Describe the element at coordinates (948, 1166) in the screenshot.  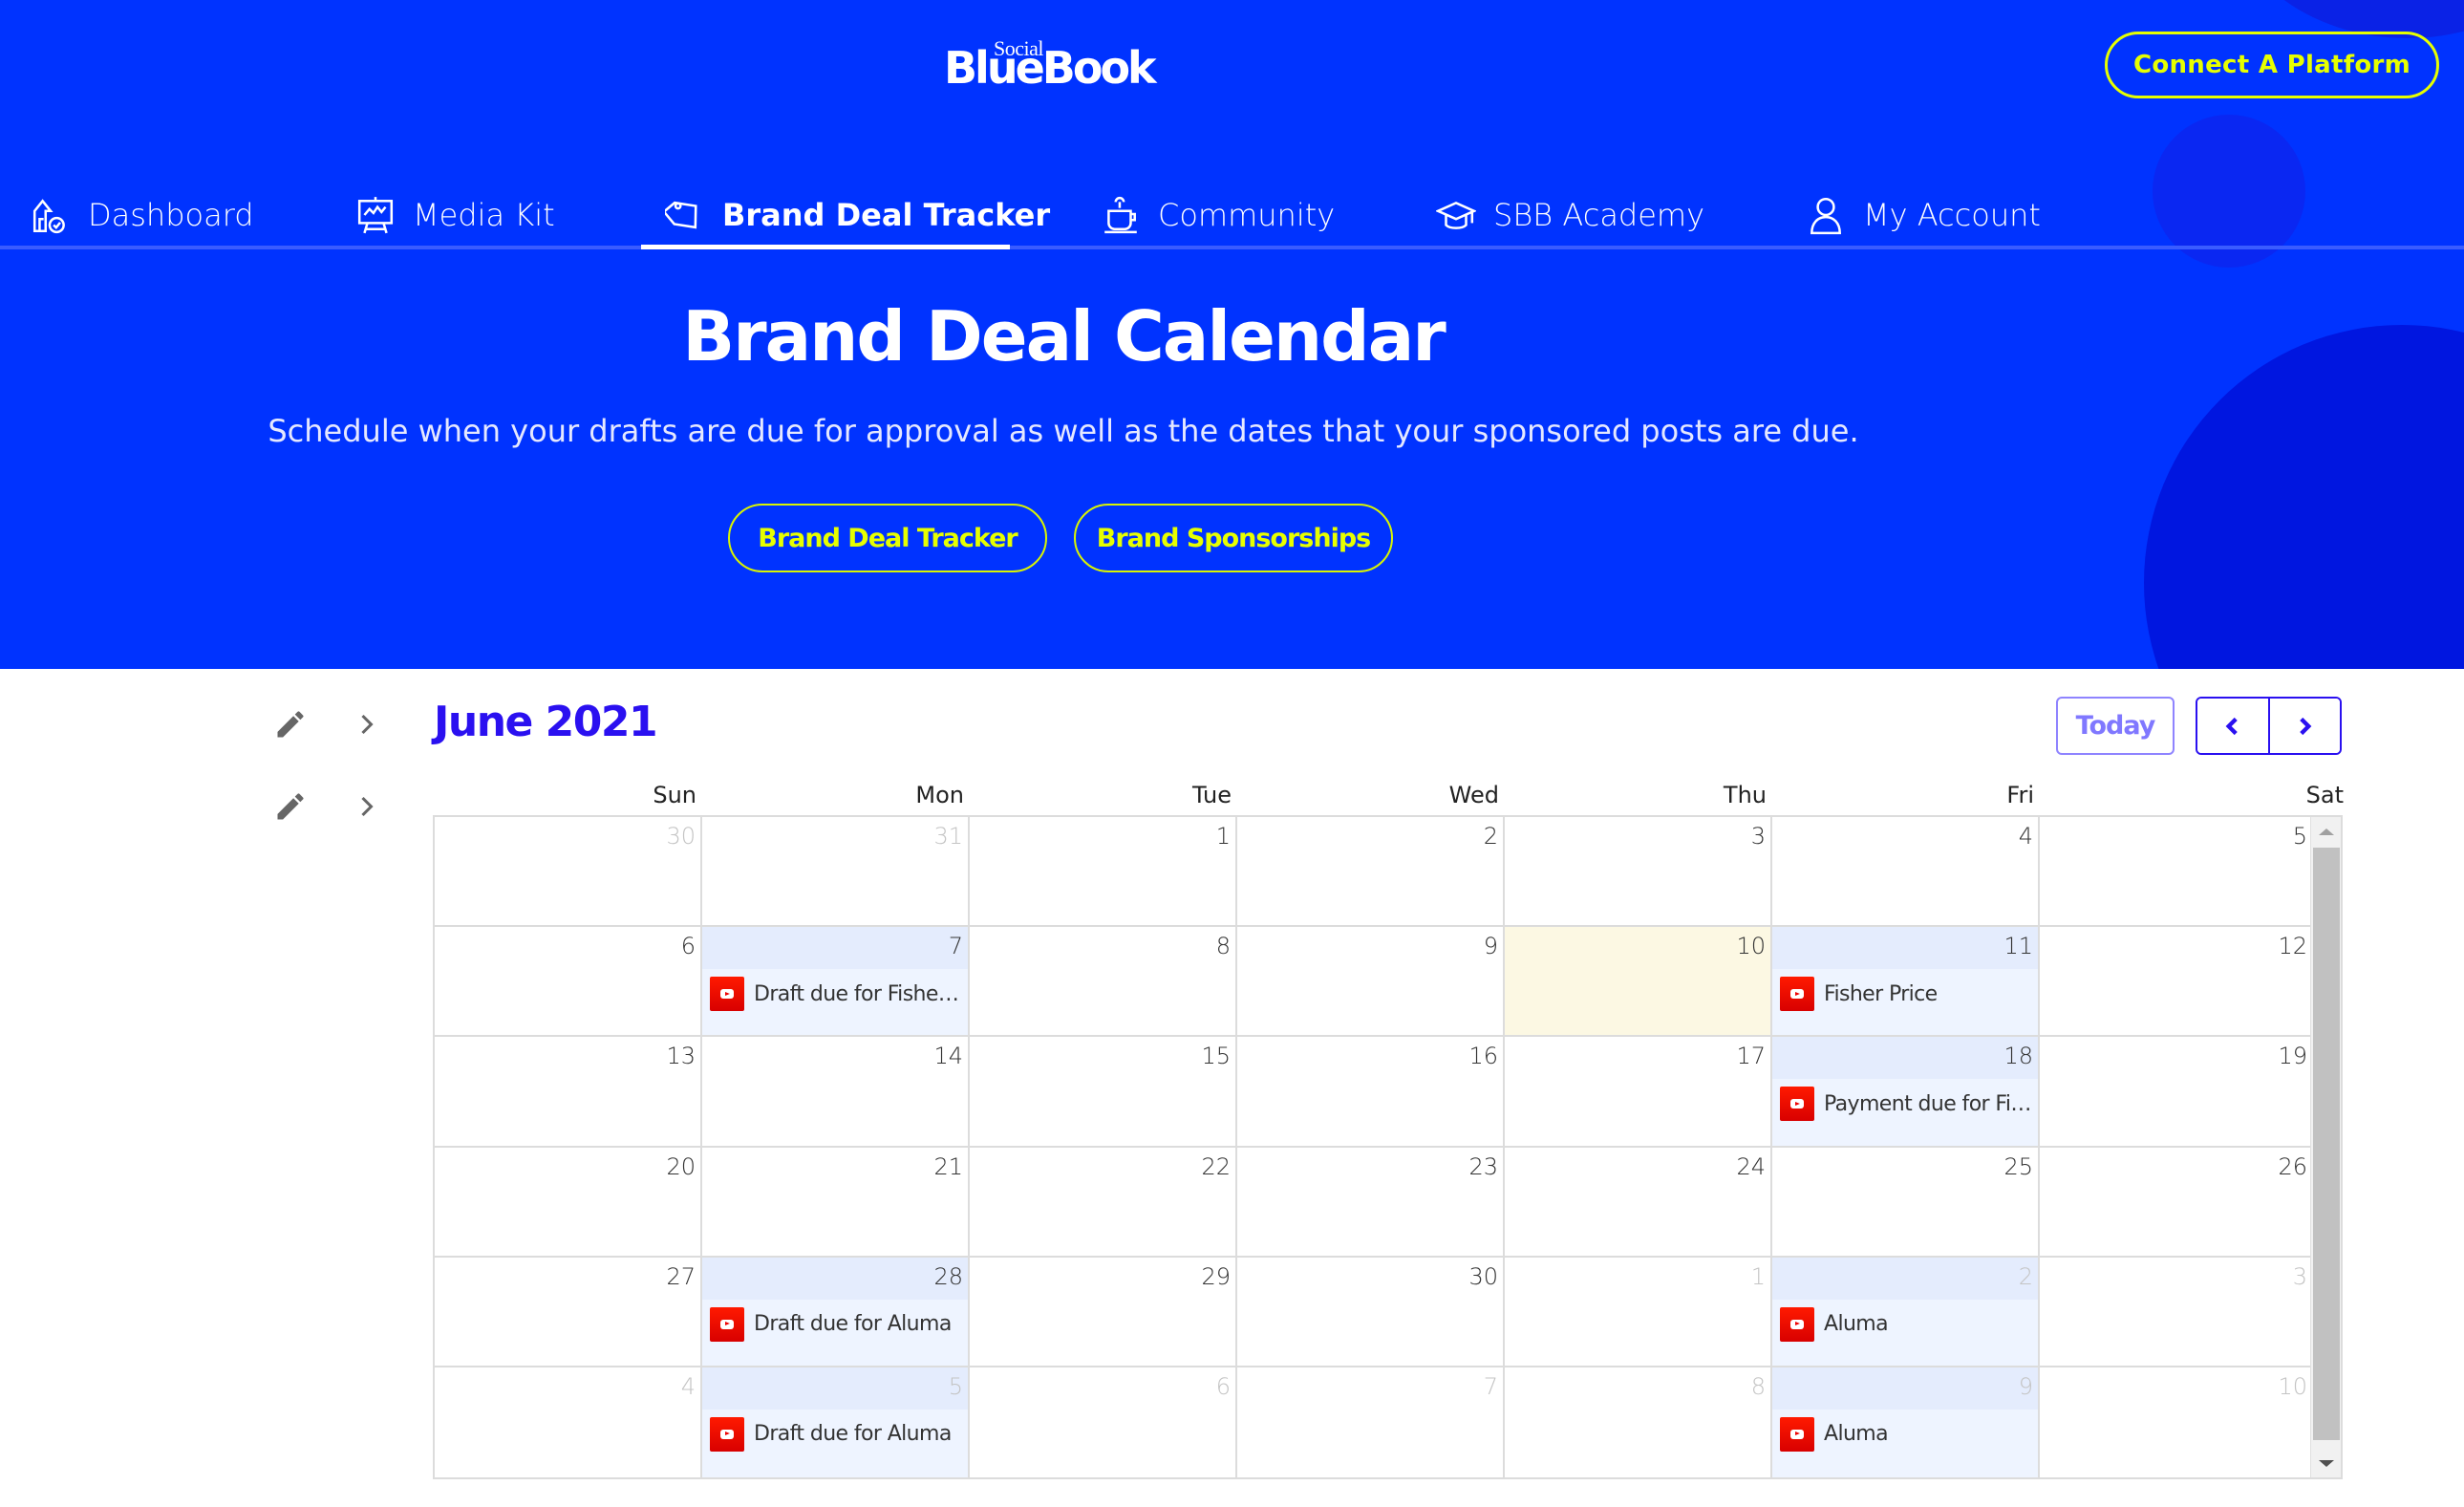
I see `day-number: 21` at that location.